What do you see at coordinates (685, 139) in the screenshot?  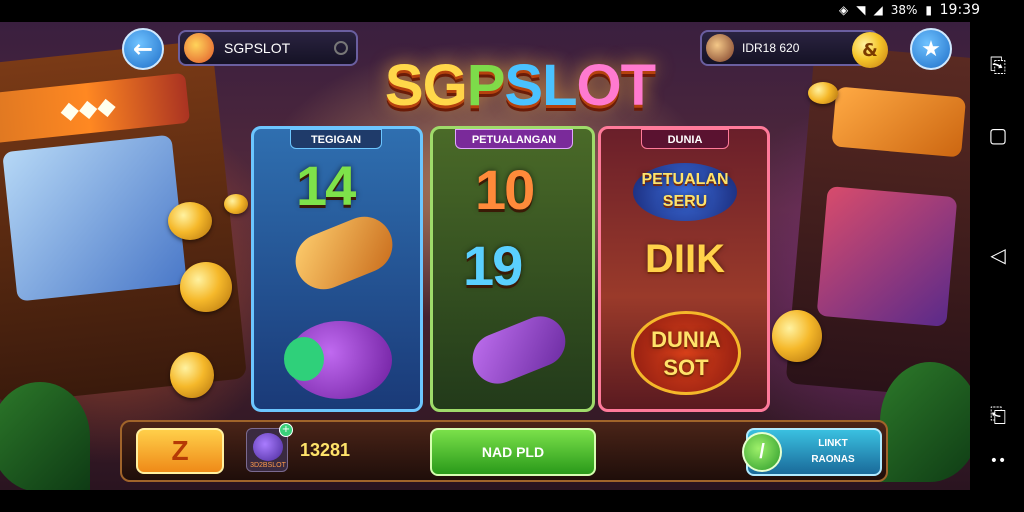 I see `card-header: DUNIA` at bounding box center [685, 139].